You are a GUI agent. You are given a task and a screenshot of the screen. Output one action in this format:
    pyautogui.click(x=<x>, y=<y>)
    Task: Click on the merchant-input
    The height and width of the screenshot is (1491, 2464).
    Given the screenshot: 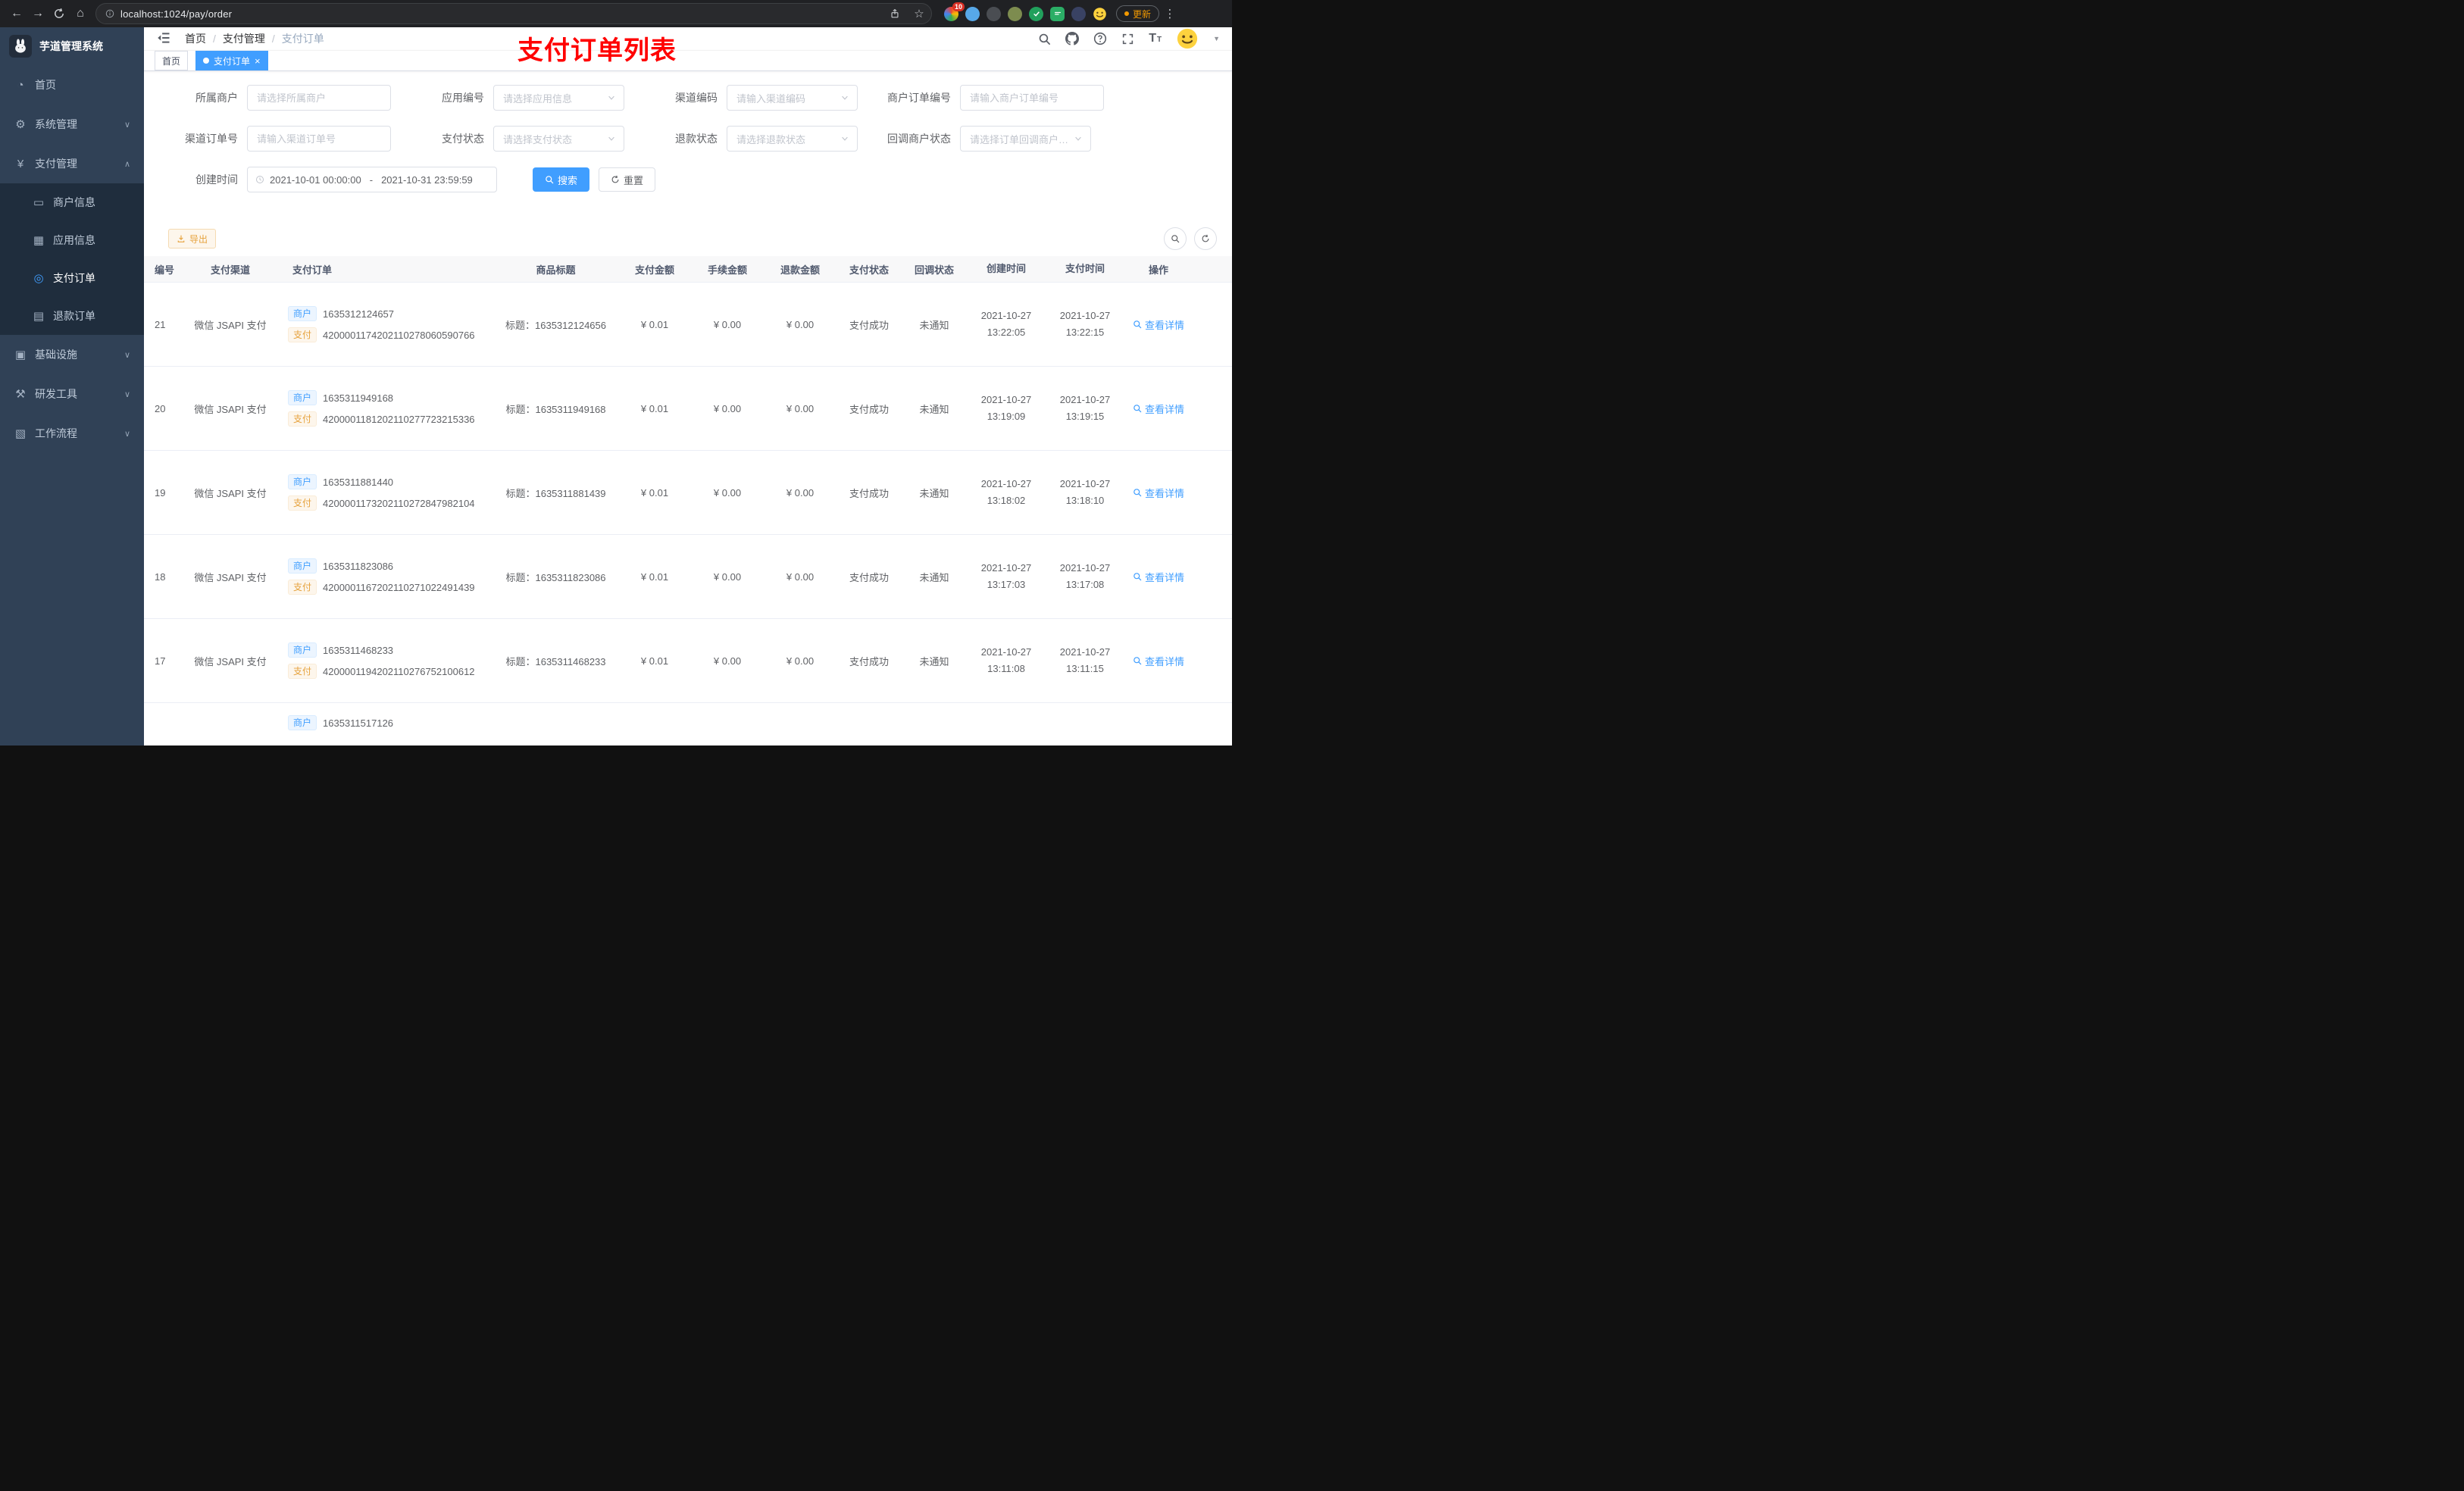 What is the action you would take?
    pyautogui.click(x=319, y=98)
    